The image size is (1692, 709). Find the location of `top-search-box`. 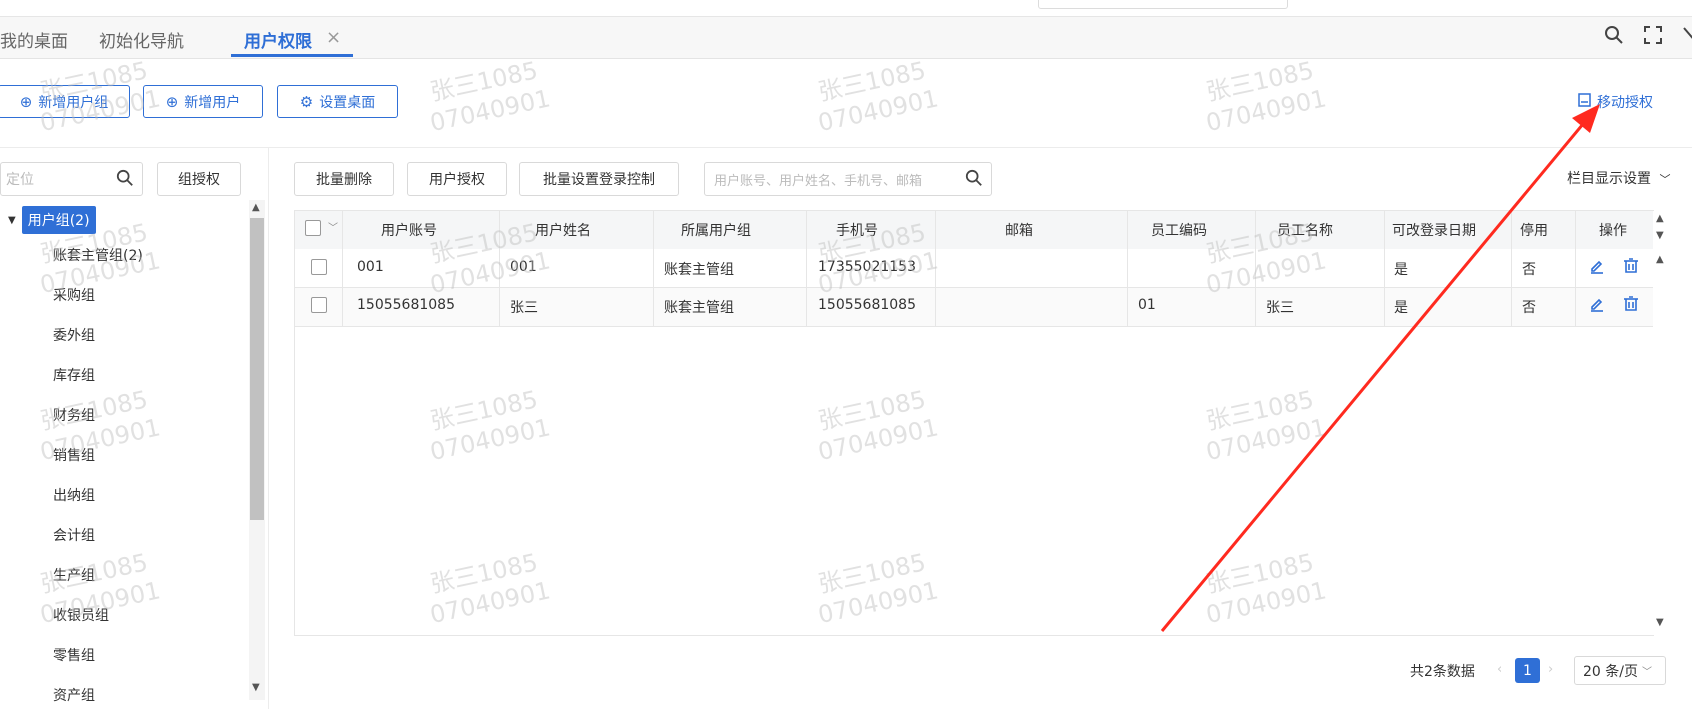

top-search-box is located at coordinates (1163, 4).